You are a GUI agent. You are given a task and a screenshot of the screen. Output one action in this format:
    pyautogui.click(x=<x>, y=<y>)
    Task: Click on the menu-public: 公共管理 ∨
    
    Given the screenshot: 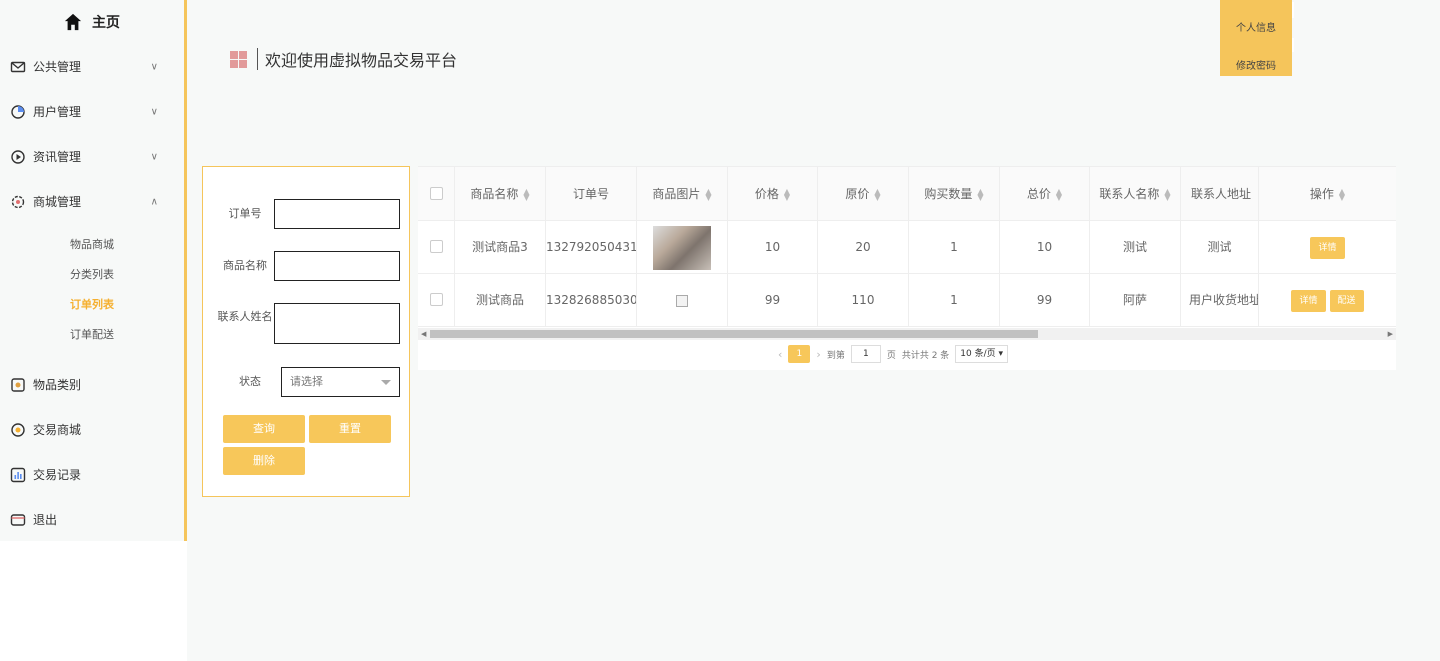 What is the action you would take?
    pyautogui.click(x=92, y=66)
    